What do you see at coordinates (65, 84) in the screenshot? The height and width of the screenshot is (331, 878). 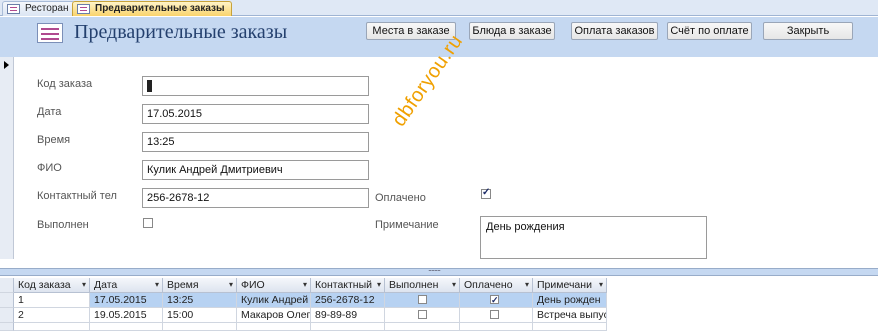 I see `order-code-label: Код заказа` at bounding box center [65, 84].